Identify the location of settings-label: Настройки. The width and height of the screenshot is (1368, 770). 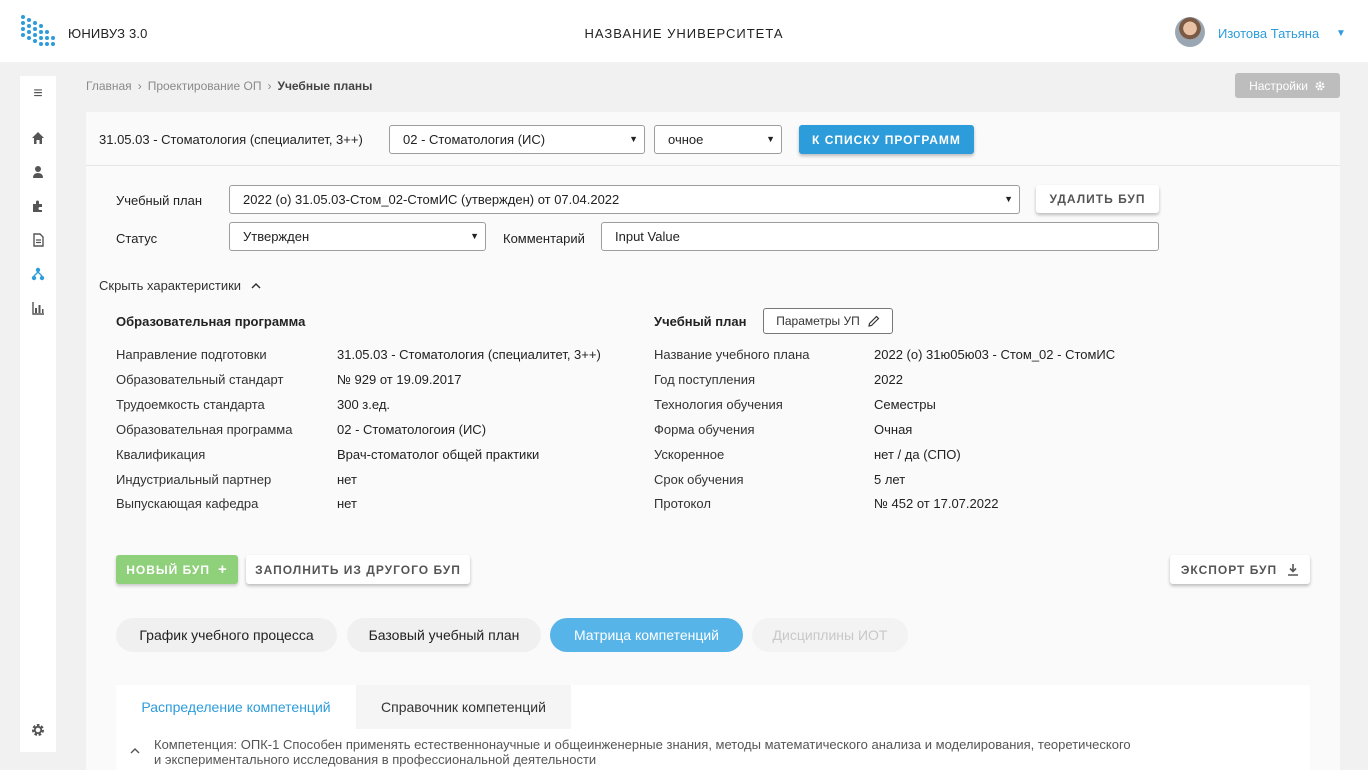
(1278, 85).